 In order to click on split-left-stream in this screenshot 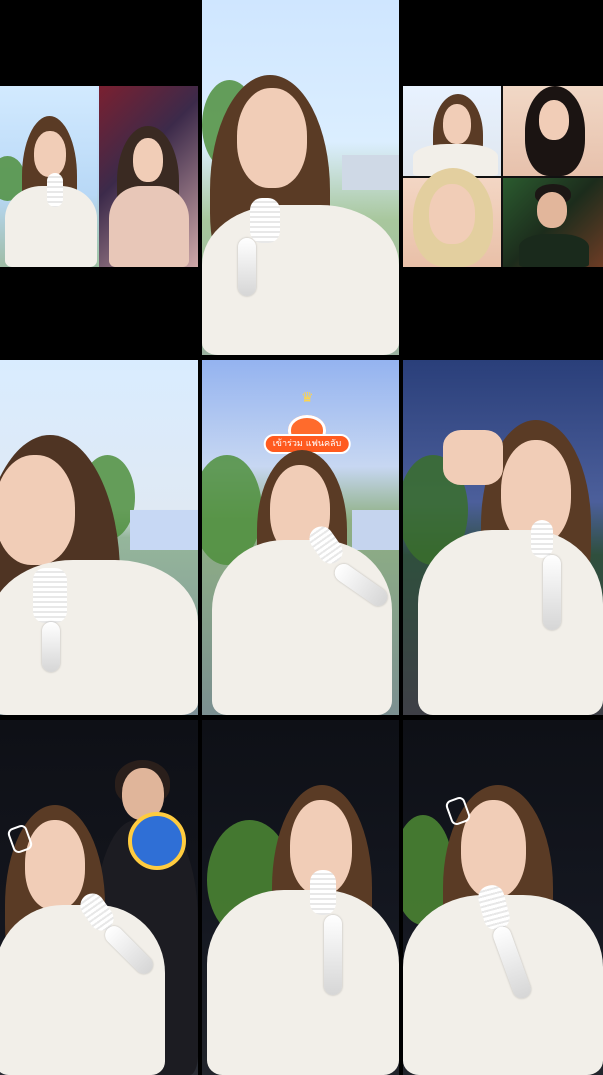, I will do `click(48, 176)`.